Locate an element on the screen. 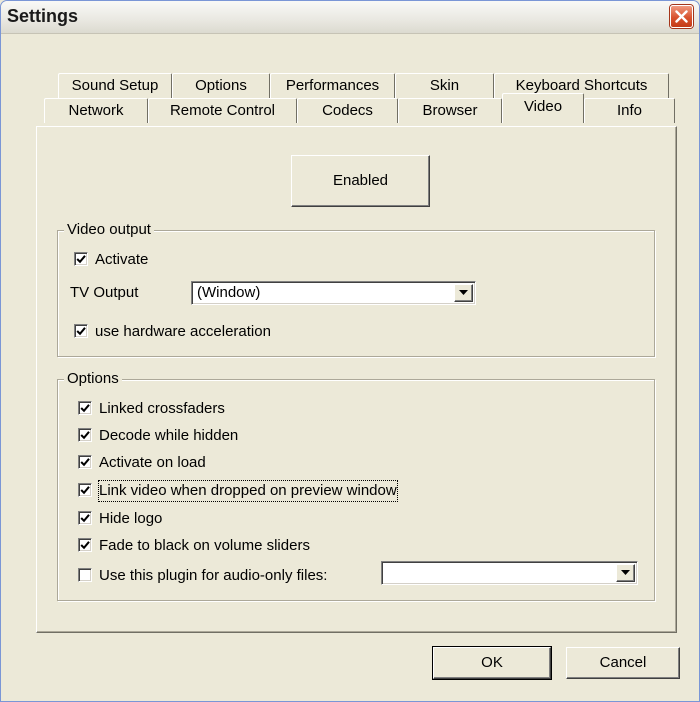 Image resolution: width=700 pixels, height=702 pixels. tab-info: Info is located at coordinates (629, 110).